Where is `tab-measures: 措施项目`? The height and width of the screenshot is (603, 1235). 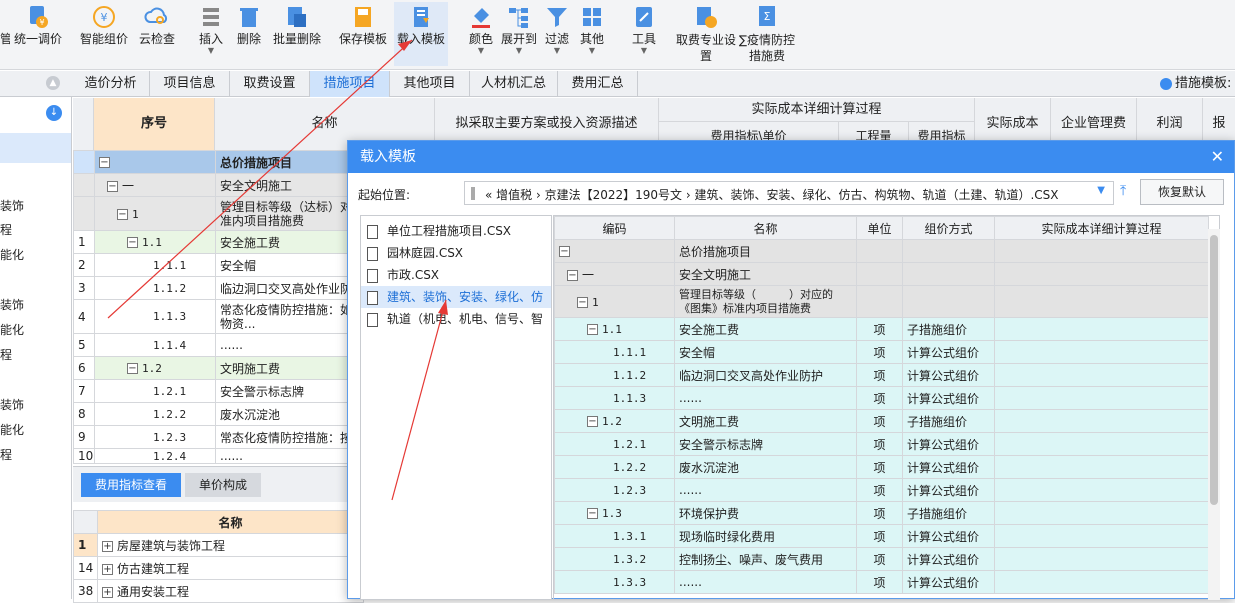 tab-measures: 措施项目 is located at coordinates (350, 84).